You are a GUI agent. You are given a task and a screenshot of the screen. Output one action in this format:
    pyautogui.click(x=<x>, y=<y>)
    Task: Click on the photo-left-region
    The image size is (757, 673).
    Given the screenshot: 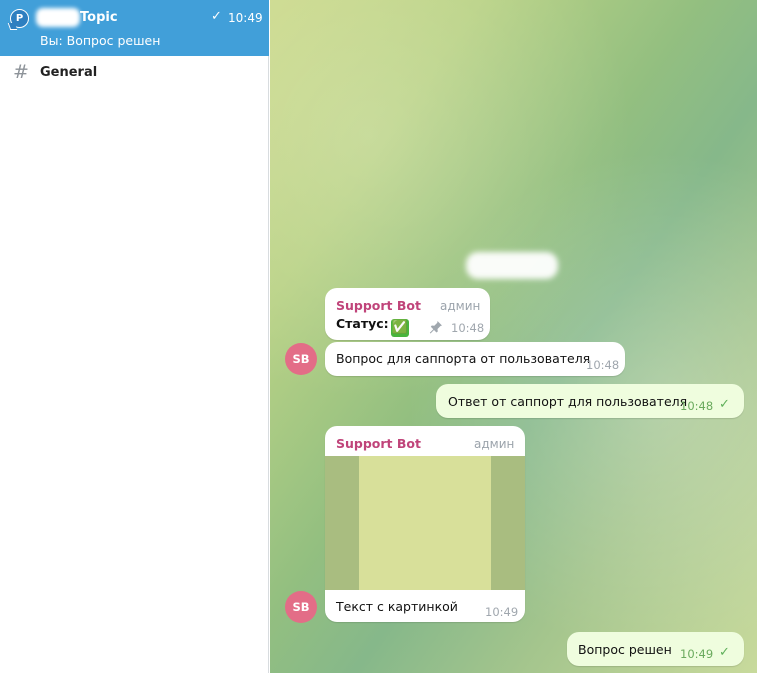 What is the action you would take?
    pyautogui.click(x=342, y=523)
    